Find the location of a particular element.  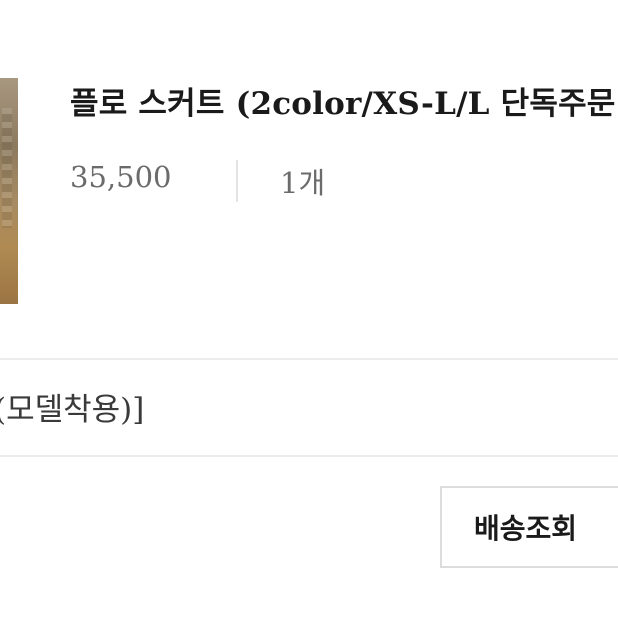

track-shipping-button: 배송조회 is located at coordinates (529, 527).